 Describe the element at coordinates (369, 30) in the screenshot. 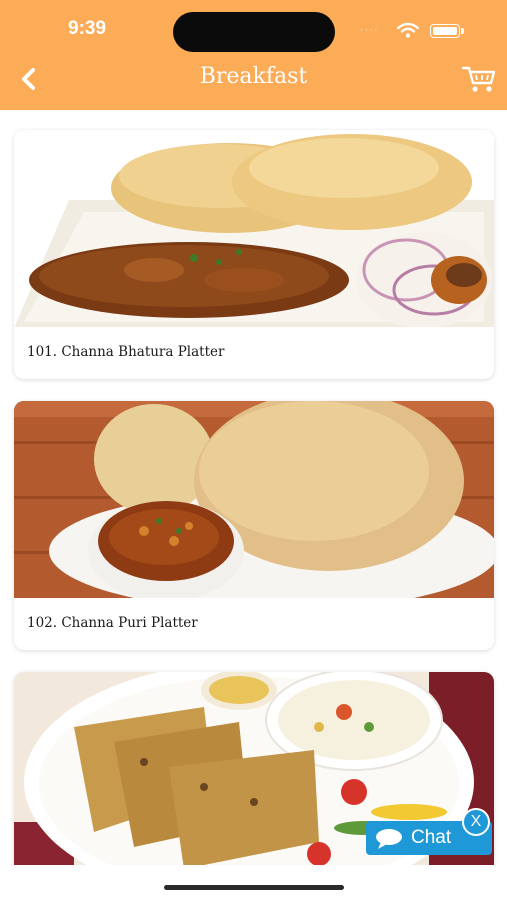

I see `signal-icon: ····` at that location.